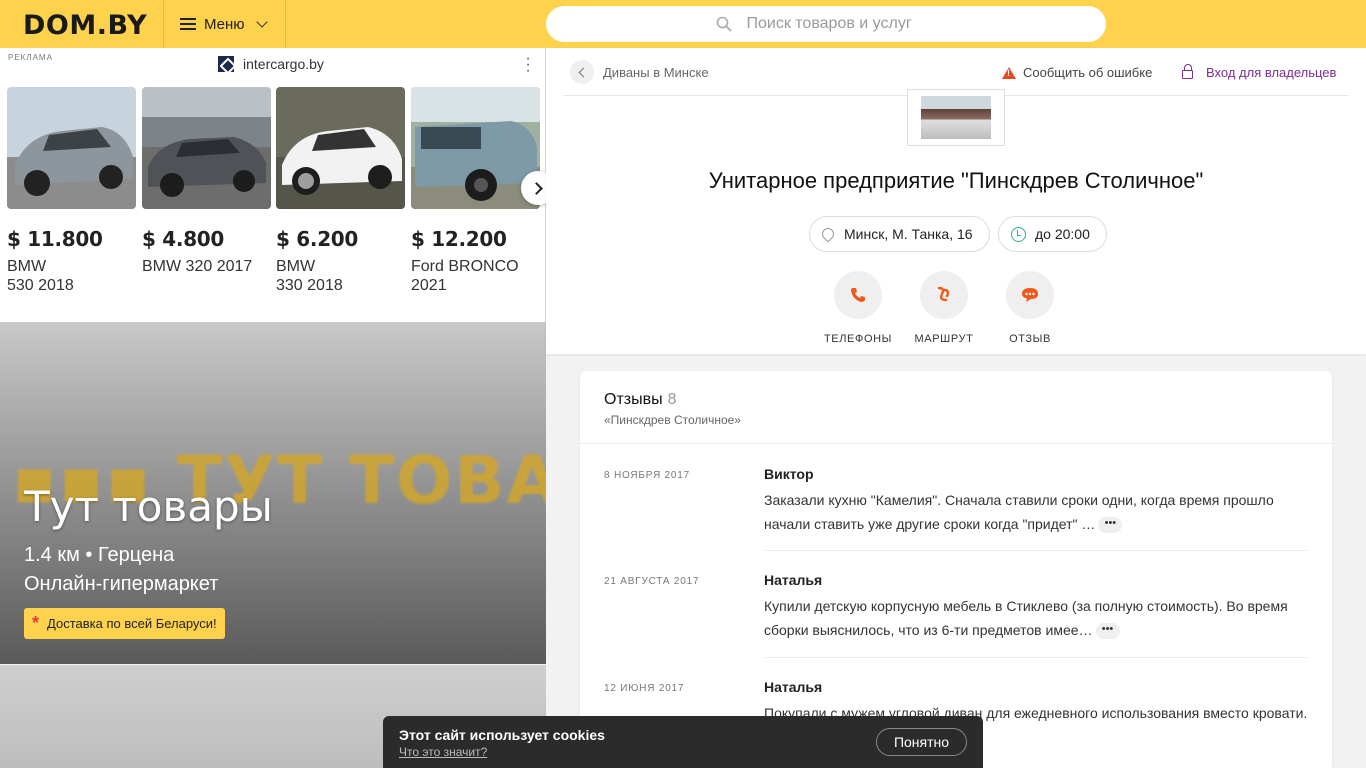 This screenshot has height=768, width=1366. Describe the element at coordinates (502, 735) in the screenshot. I see `cookie-title: Этот сайт использует cookies` at that location.